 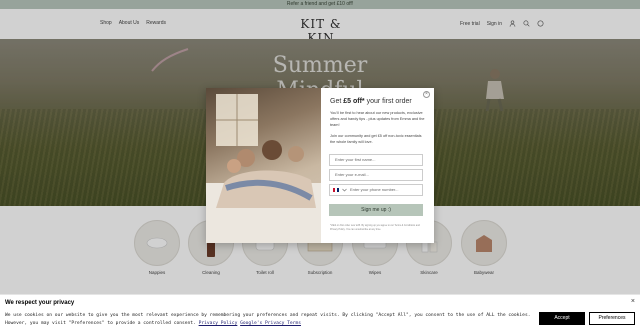 I want to click on modal-title-prefix: Get, so click(x=337, y=101).